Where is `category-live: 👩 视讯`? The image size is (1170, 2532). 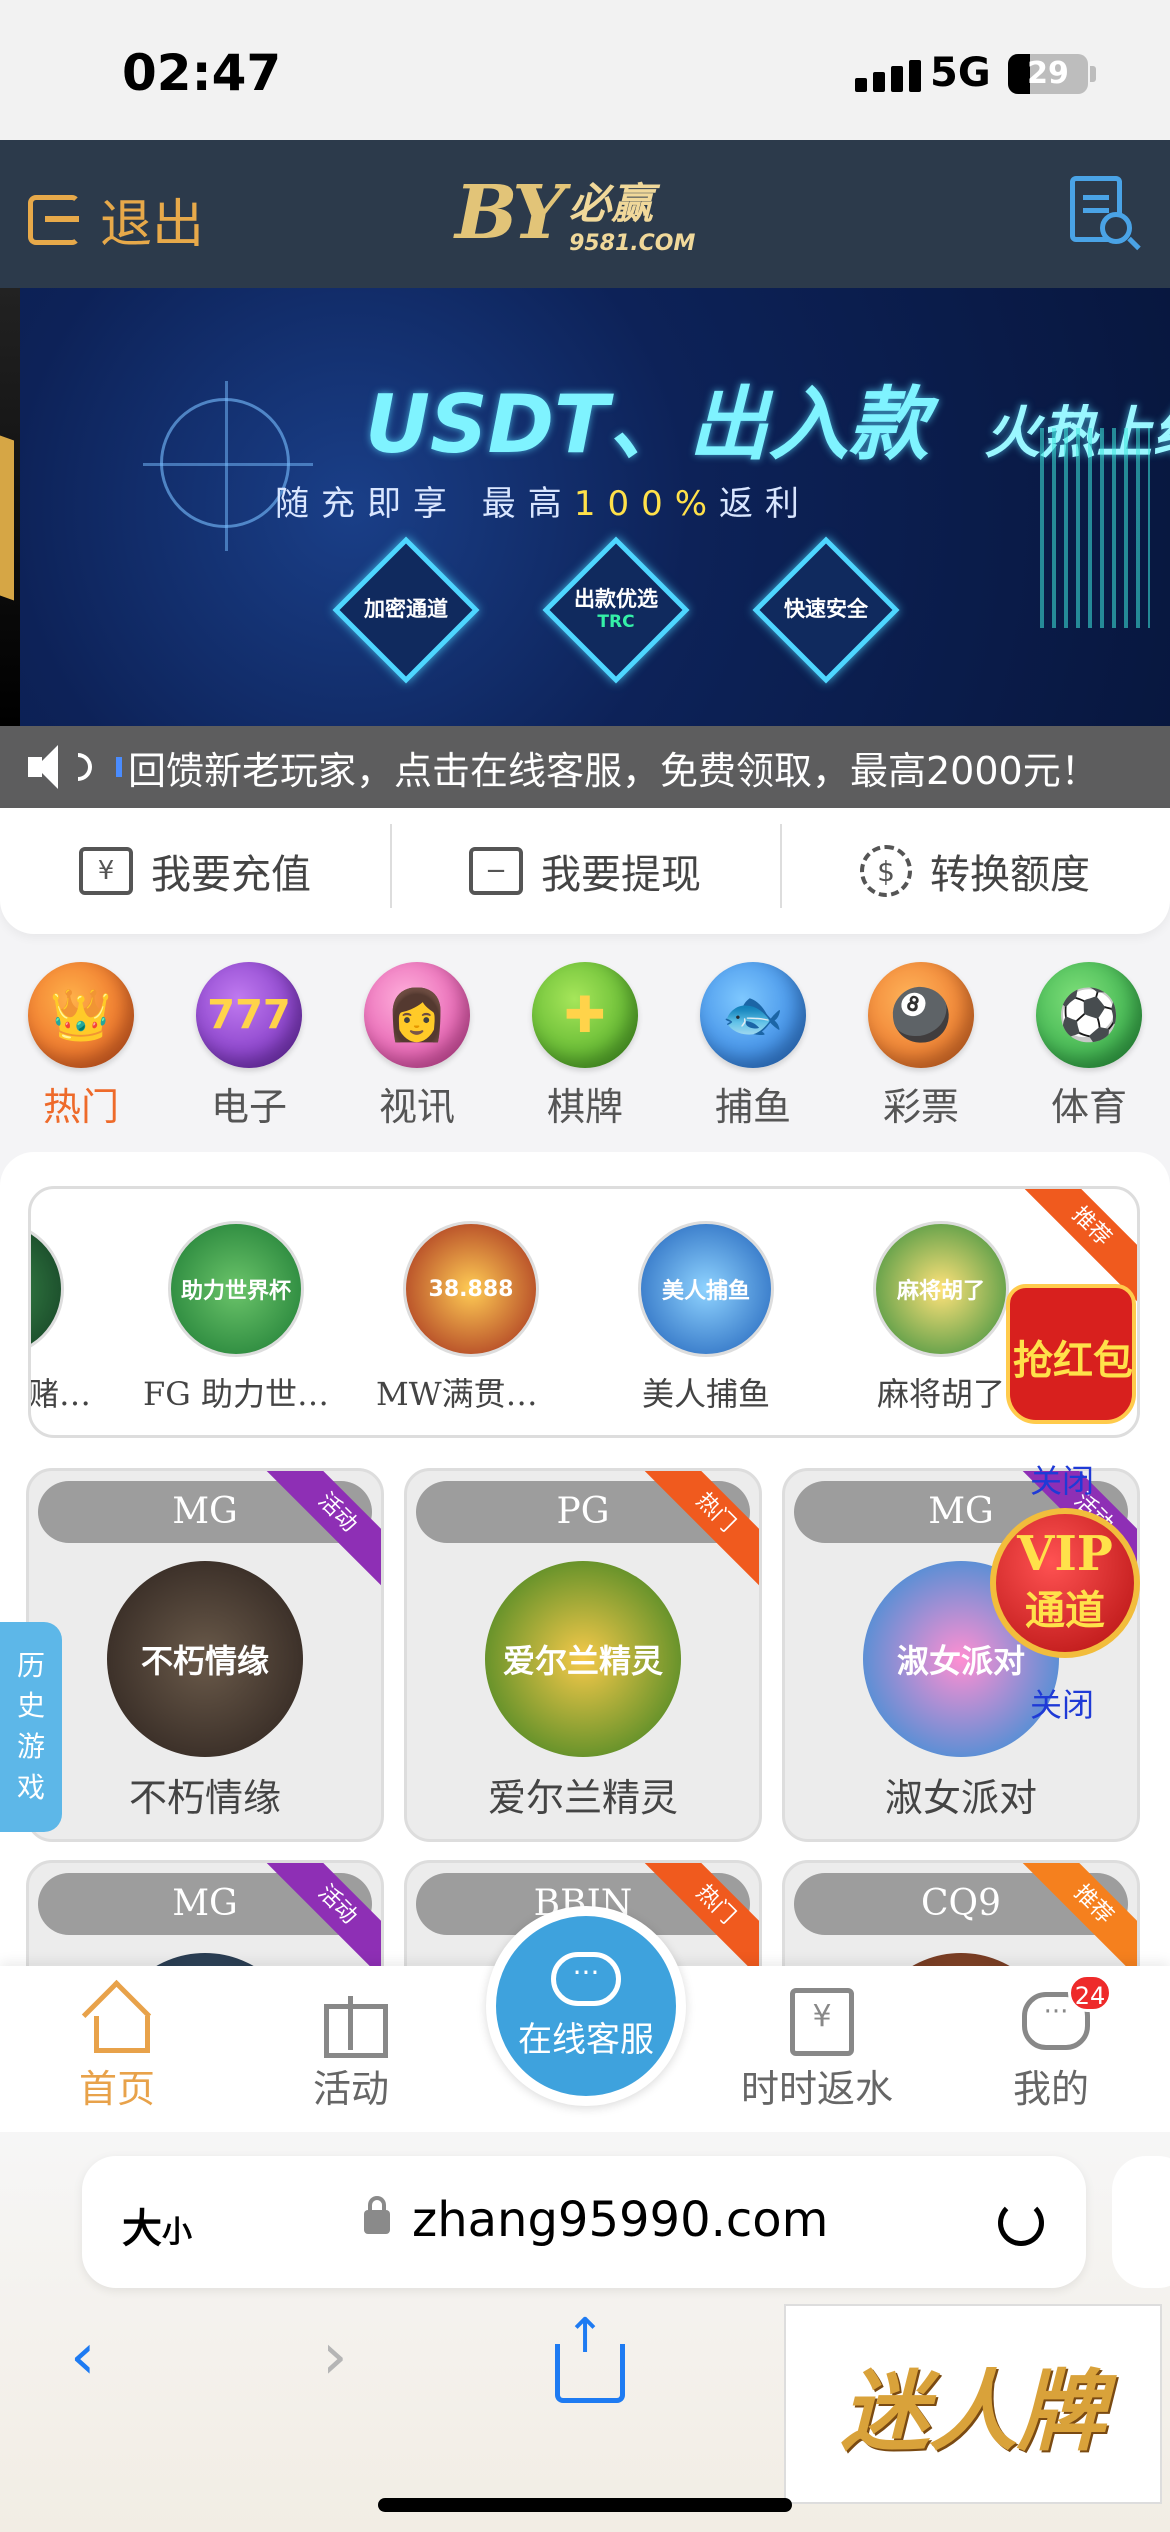
category-live: 👩 视讯 is located at coordinates (417, 1047).